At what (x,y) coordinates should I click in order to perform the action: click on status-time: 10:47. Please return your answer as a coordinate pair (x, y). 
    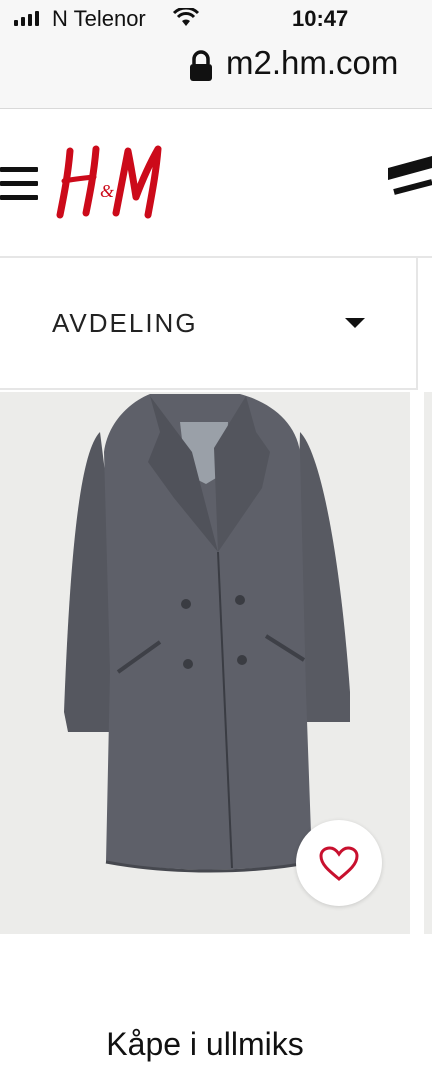
    Looking at the image, I should click on (320, 18).